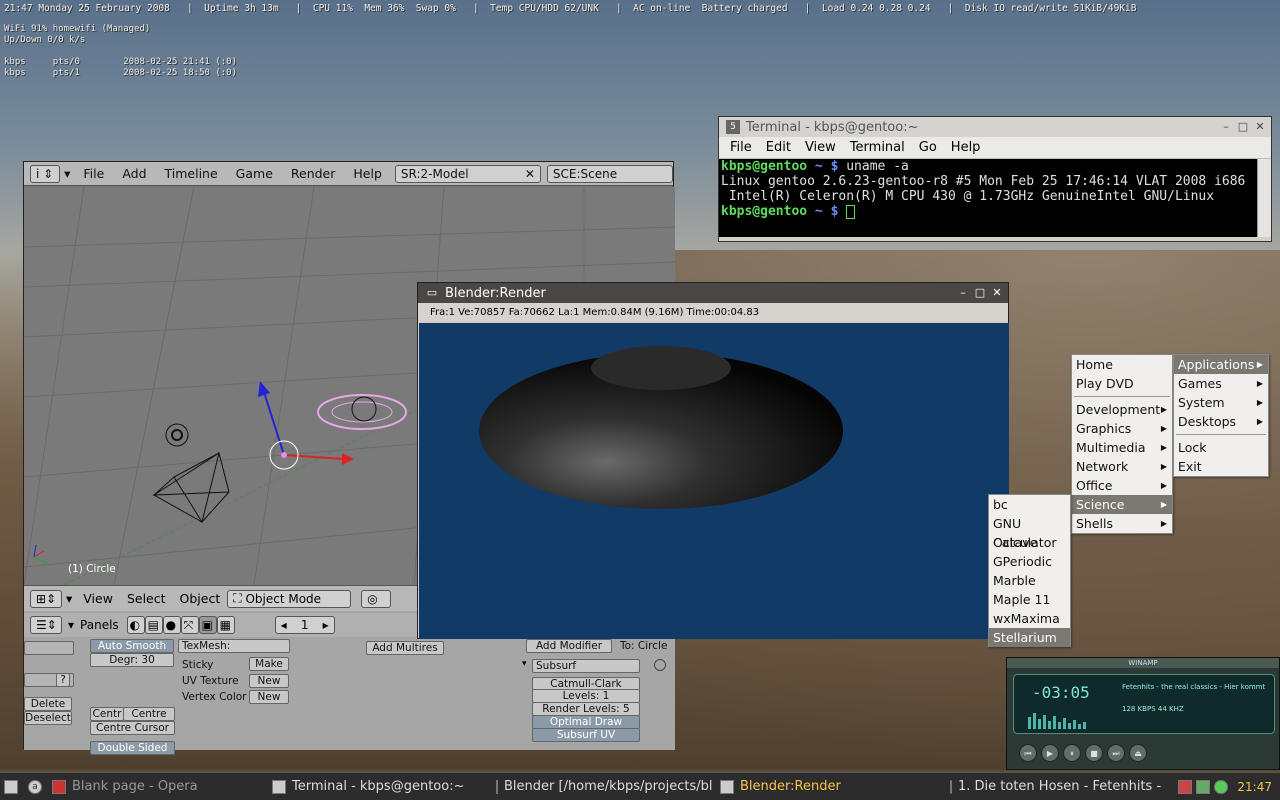  I want to click on editor-type-icon: ⊞⇕, so click(46, 598).